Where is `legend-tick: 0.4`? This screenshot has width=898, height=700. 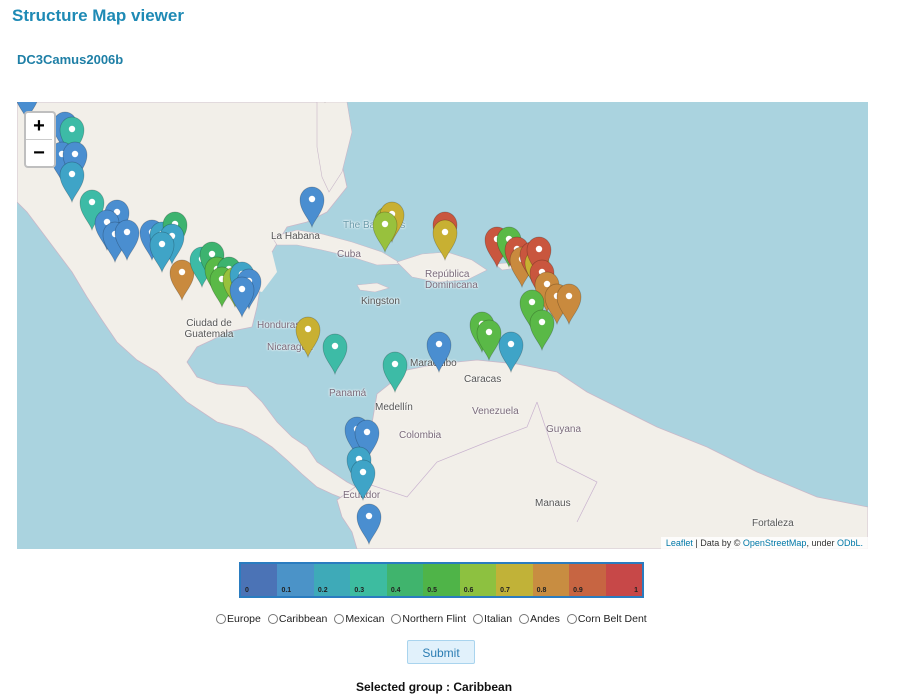 legend-tick: 0.4 is located at coordinates (395, 590).